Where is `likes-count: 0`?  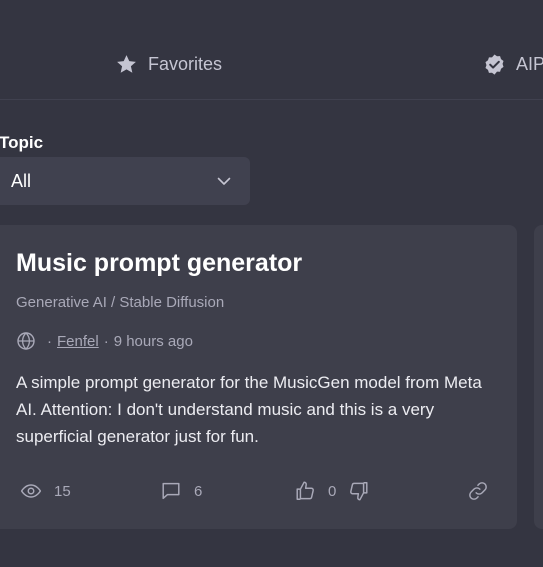
likes-count: 0 is located at coordinates (332, 491).